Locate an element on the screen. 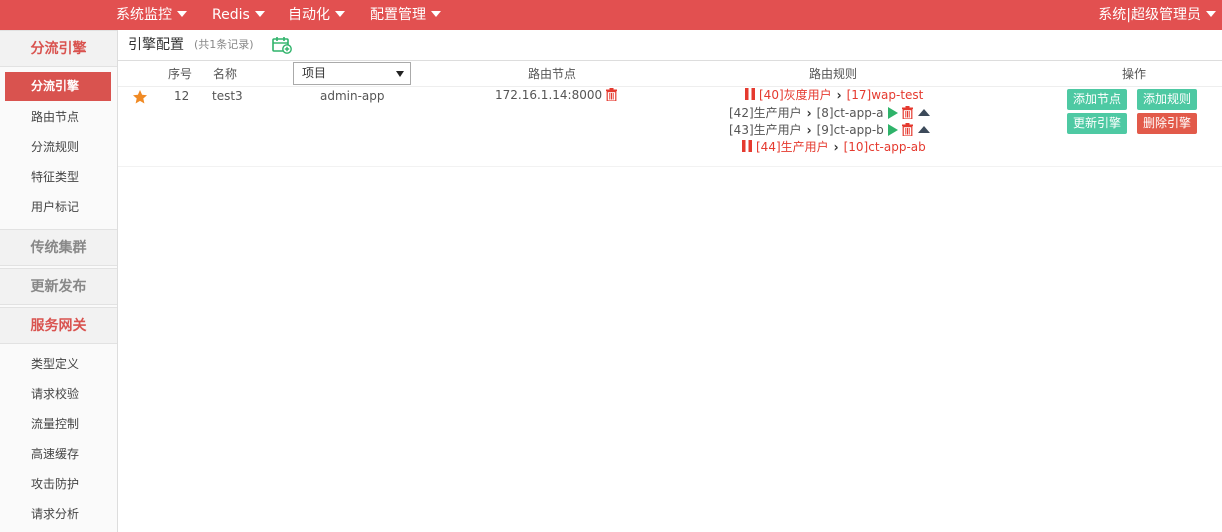  sidebar-item-request-analysis: 请求分析 is located at coordinates (58, 514).